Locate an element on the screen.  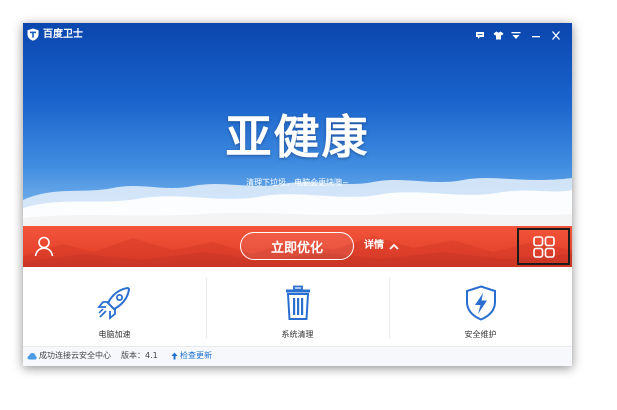
menu-icon is located at coordinates (516, 35).